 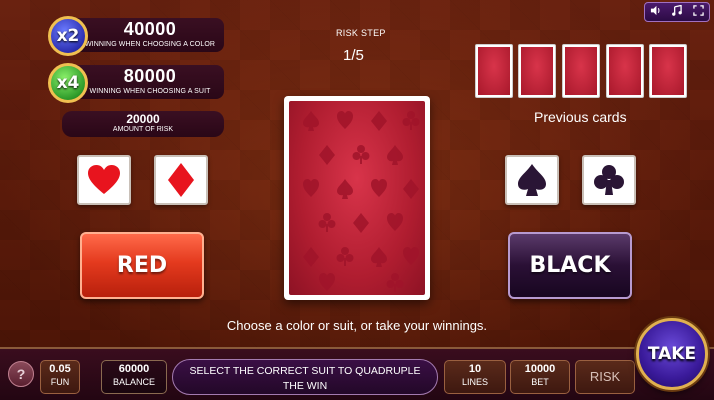 I want to click on lines-box: 10 LINES, so click(x=475, y=377).